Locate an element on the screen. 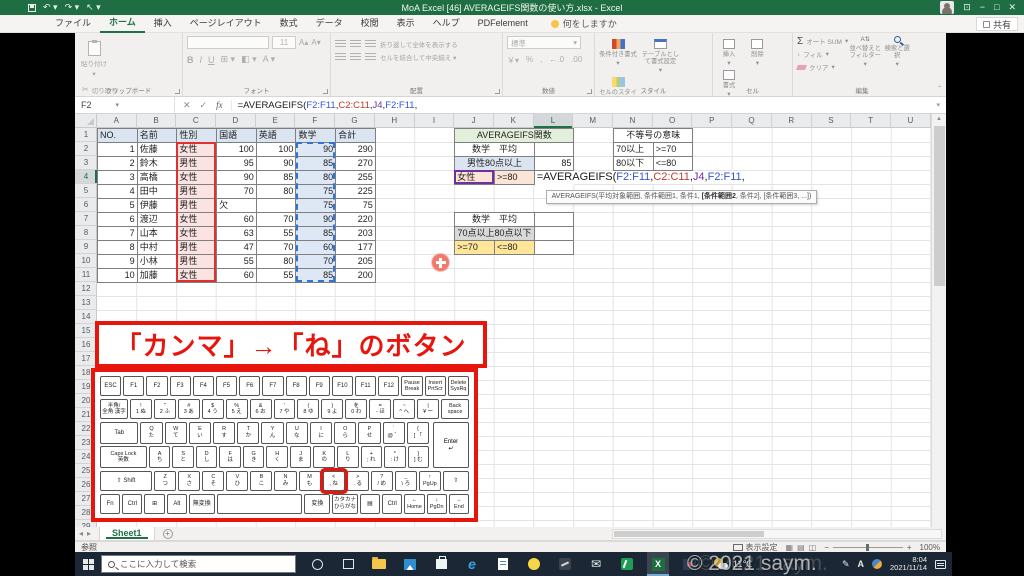 Image resolution: width=1024 pixels, height=576 pixels. column-header-B: B is located at coordinates (157, 121).